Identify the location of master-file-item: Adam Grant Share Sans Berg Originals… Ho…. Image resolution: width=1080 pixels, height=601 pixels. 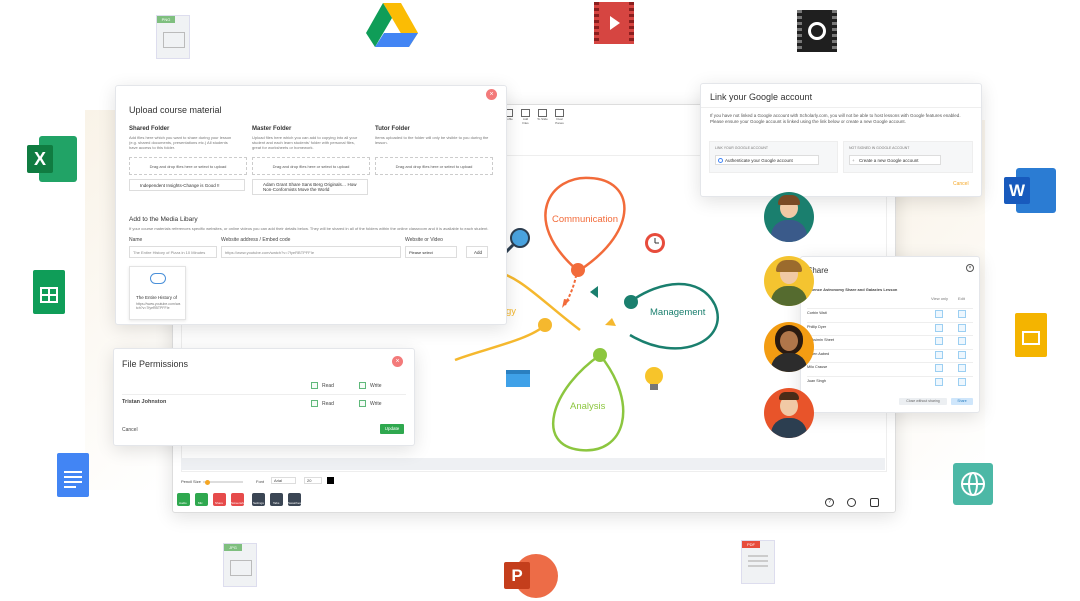
(310, 187).